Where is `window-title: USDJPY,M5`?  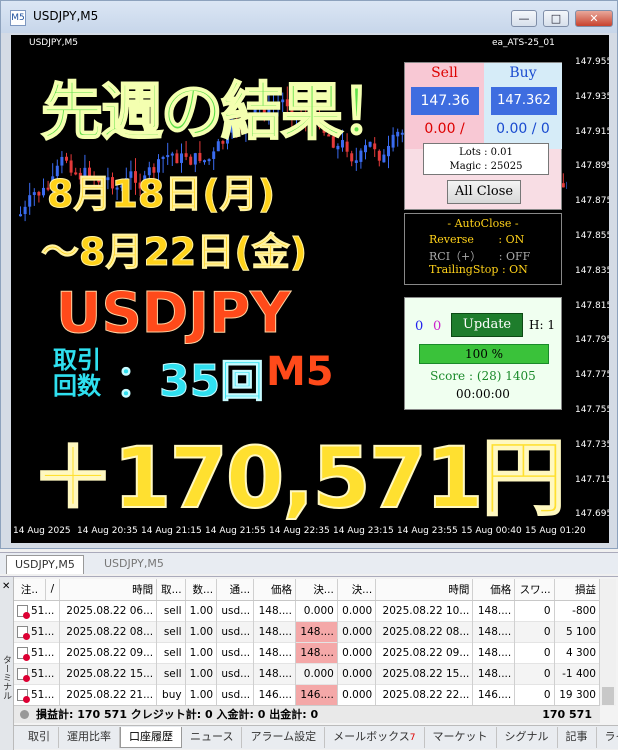
window-title: USDJPY,M5 is located at coordinates (66, 16).